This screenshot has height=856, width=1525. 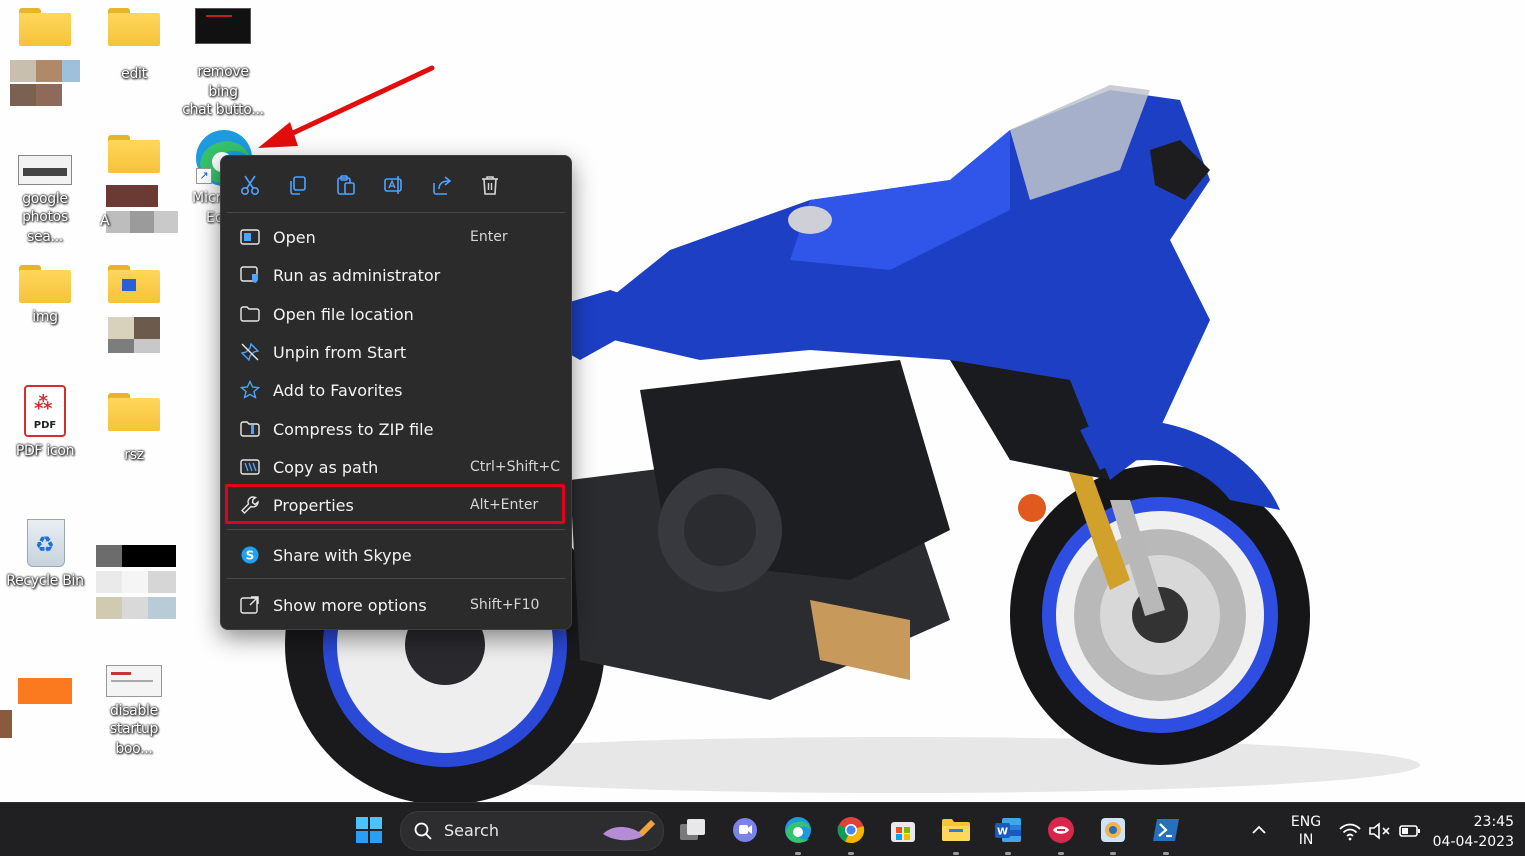 I want to click on chrome-icon, so click(x=851, y=830).